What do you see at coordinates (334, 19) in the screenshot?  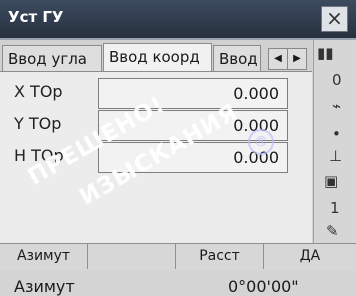 I see `close-button: ×` at bounding box center [334, 19].